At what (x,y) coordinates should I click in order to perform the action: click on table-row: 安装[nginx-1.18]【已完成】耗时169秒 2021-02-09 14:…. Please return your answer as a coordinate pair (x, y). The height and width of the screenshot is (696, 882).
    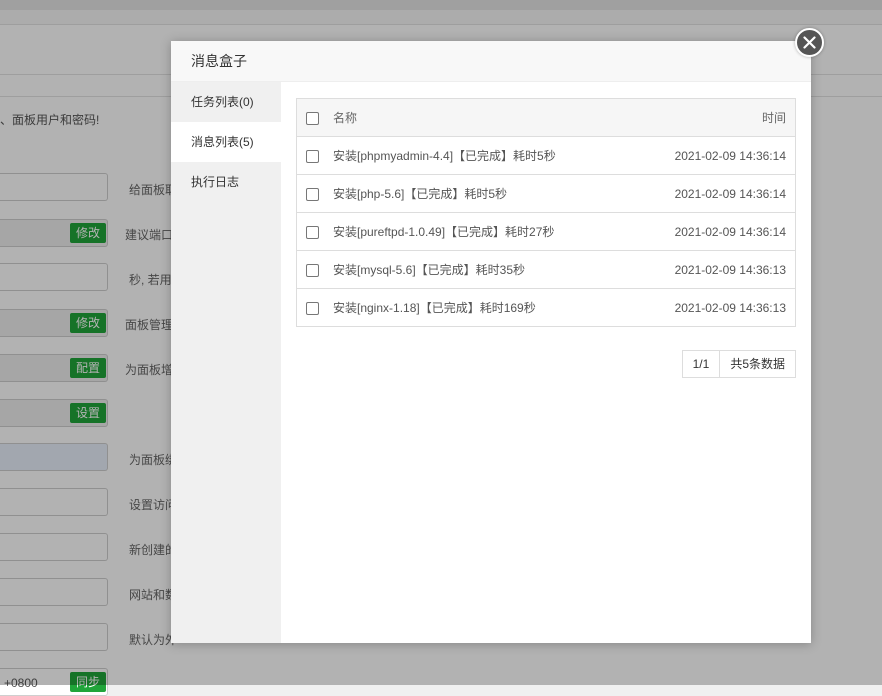
    Looking at the image, I should click on (546, 307).